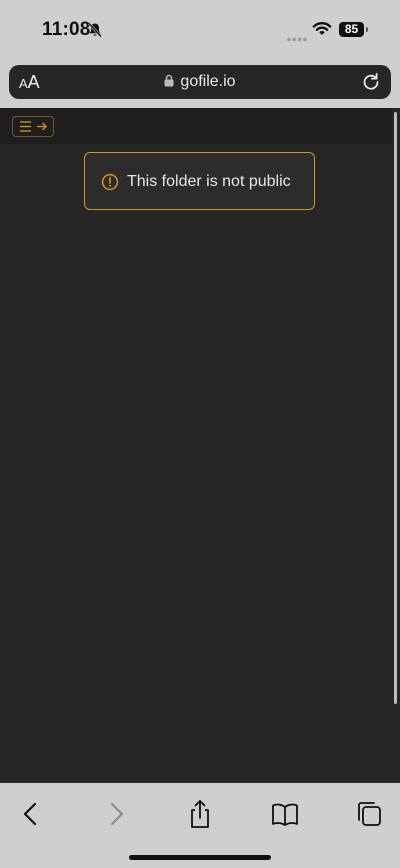 This screenshot has width=400, height=868. I want to click on alert-message: This folder is not public, so click(209, 181).